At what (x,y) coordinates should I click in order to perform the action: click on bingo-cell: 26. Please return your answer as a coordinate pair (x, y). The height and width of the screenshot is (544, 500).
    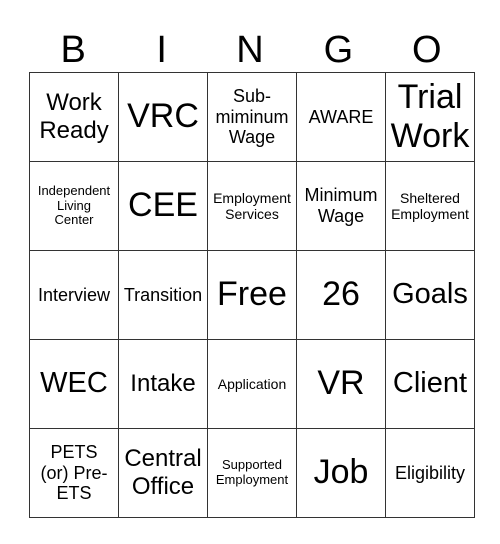
    Looking at the image, I should click on (341, 295).